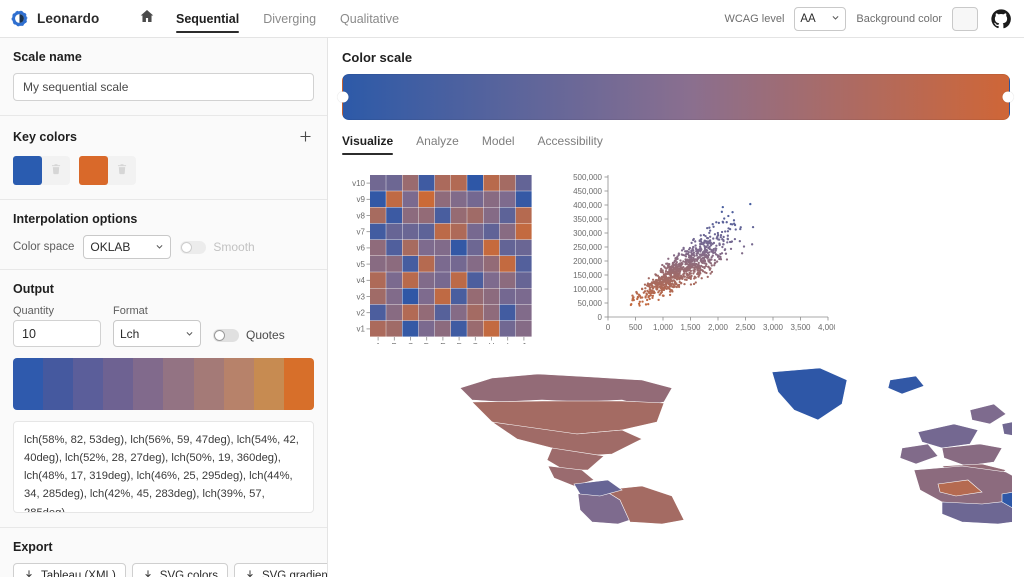 Image resolution: width=1024 pixels, height=577 pixels. I want to click on output-swatch-strip, so click(163, 384).